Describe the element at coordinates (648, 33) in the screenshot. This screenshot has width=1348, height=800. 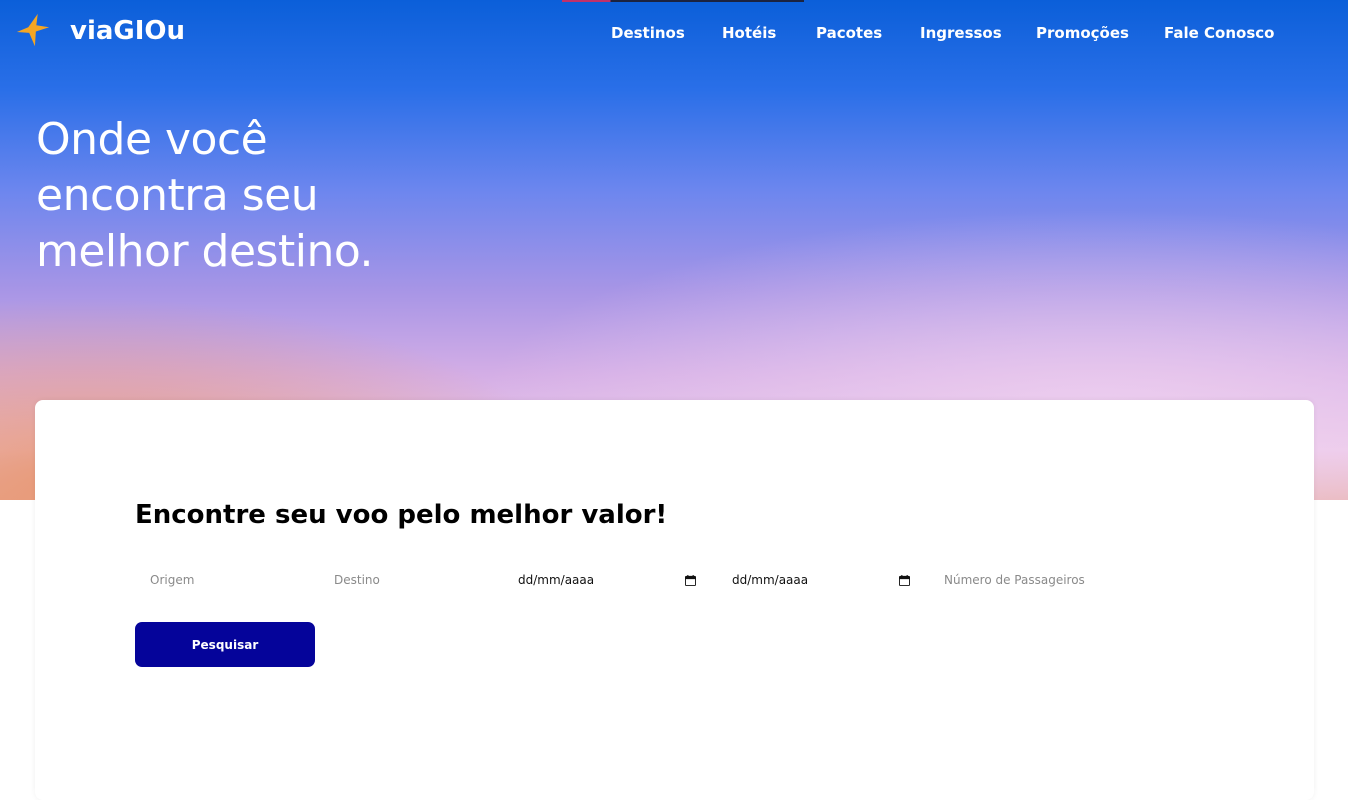
I see `nav-item-destinos: Destinos` at that location.